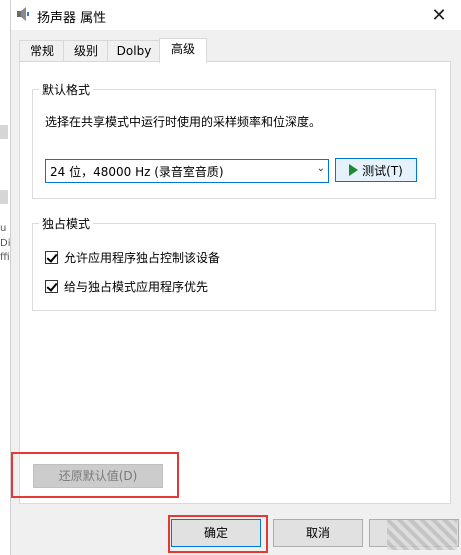 The width and height of the screenshot is (461, 555). What do you see at coordinates (137, 172) in the screenshot?
I see `selected-format: 24 位，48000 Hz (录音室音质)` at bounding box center [137, 172].